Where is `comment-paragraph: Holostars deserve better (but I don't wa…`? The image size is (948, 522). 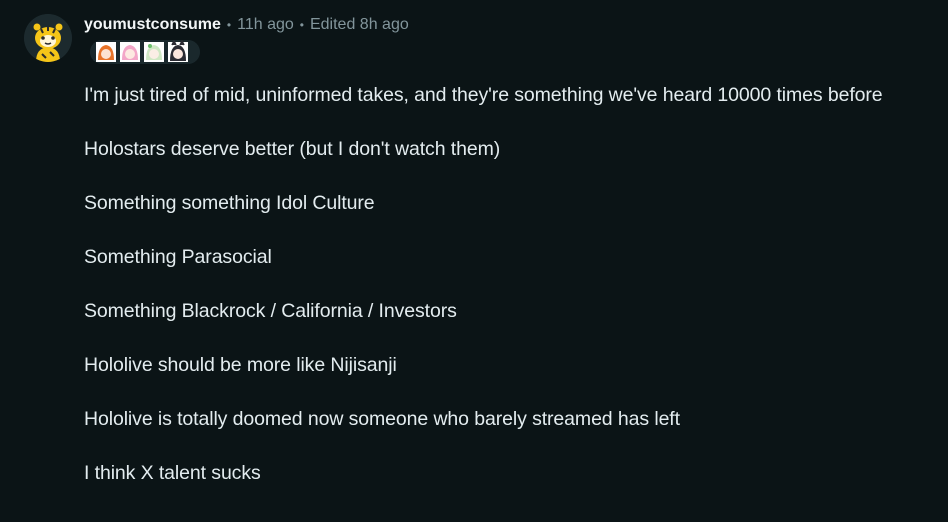 comment-paragraph: Holostars deserve better (but I don't wa… is located at coordinates (292, 149).